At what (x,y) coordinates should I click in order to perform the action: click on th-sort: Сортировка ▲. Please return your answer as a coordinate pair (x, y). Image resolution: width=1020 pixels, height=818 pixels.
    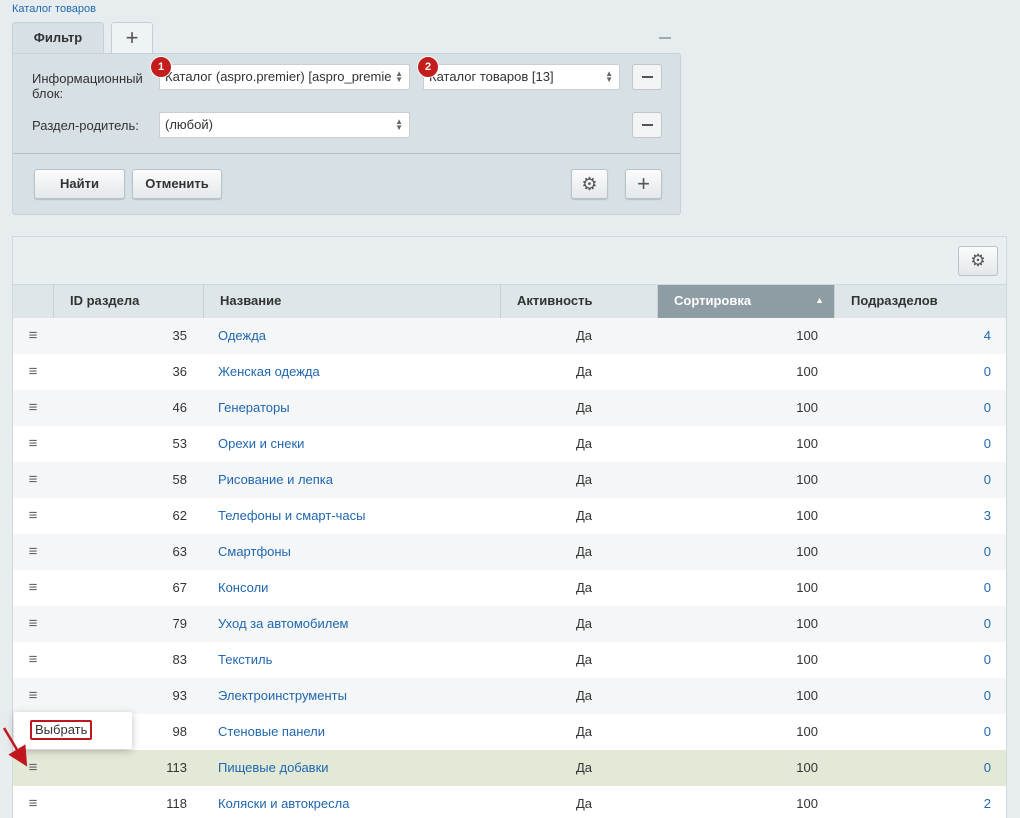
    Looking at the image, I should click on (745, 301).